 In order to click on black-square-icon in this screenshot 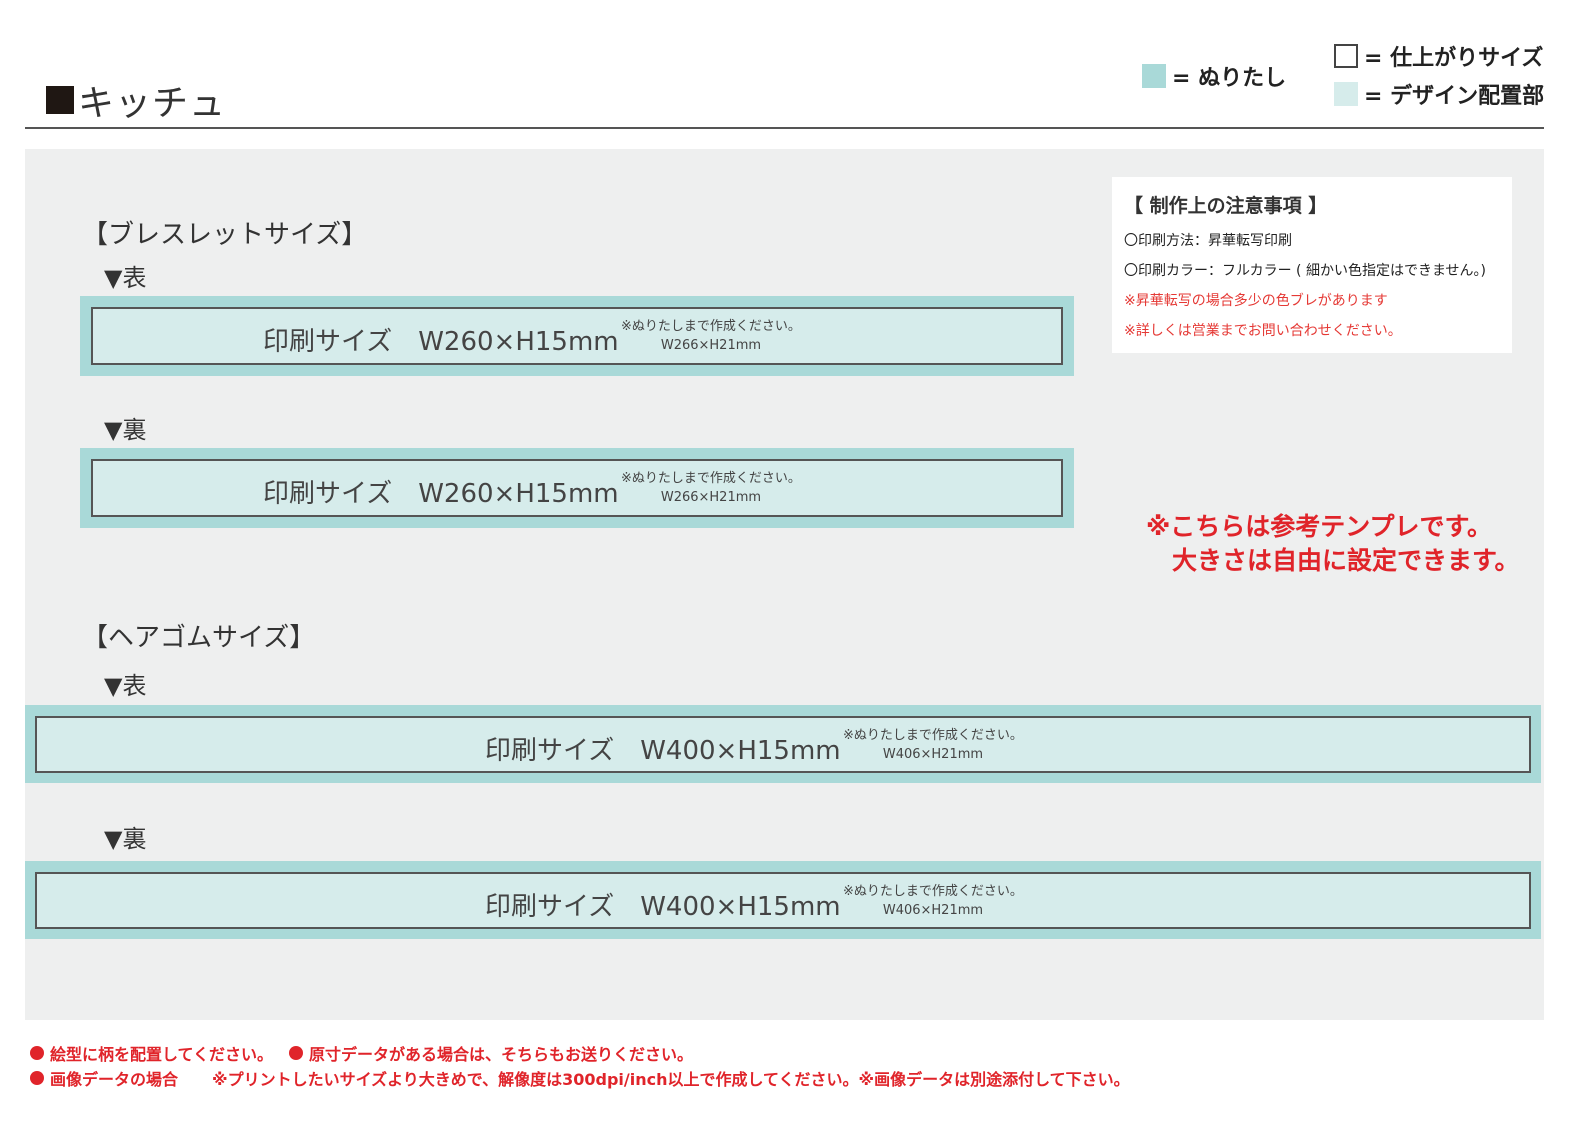, I will do `click(60, 100)`.